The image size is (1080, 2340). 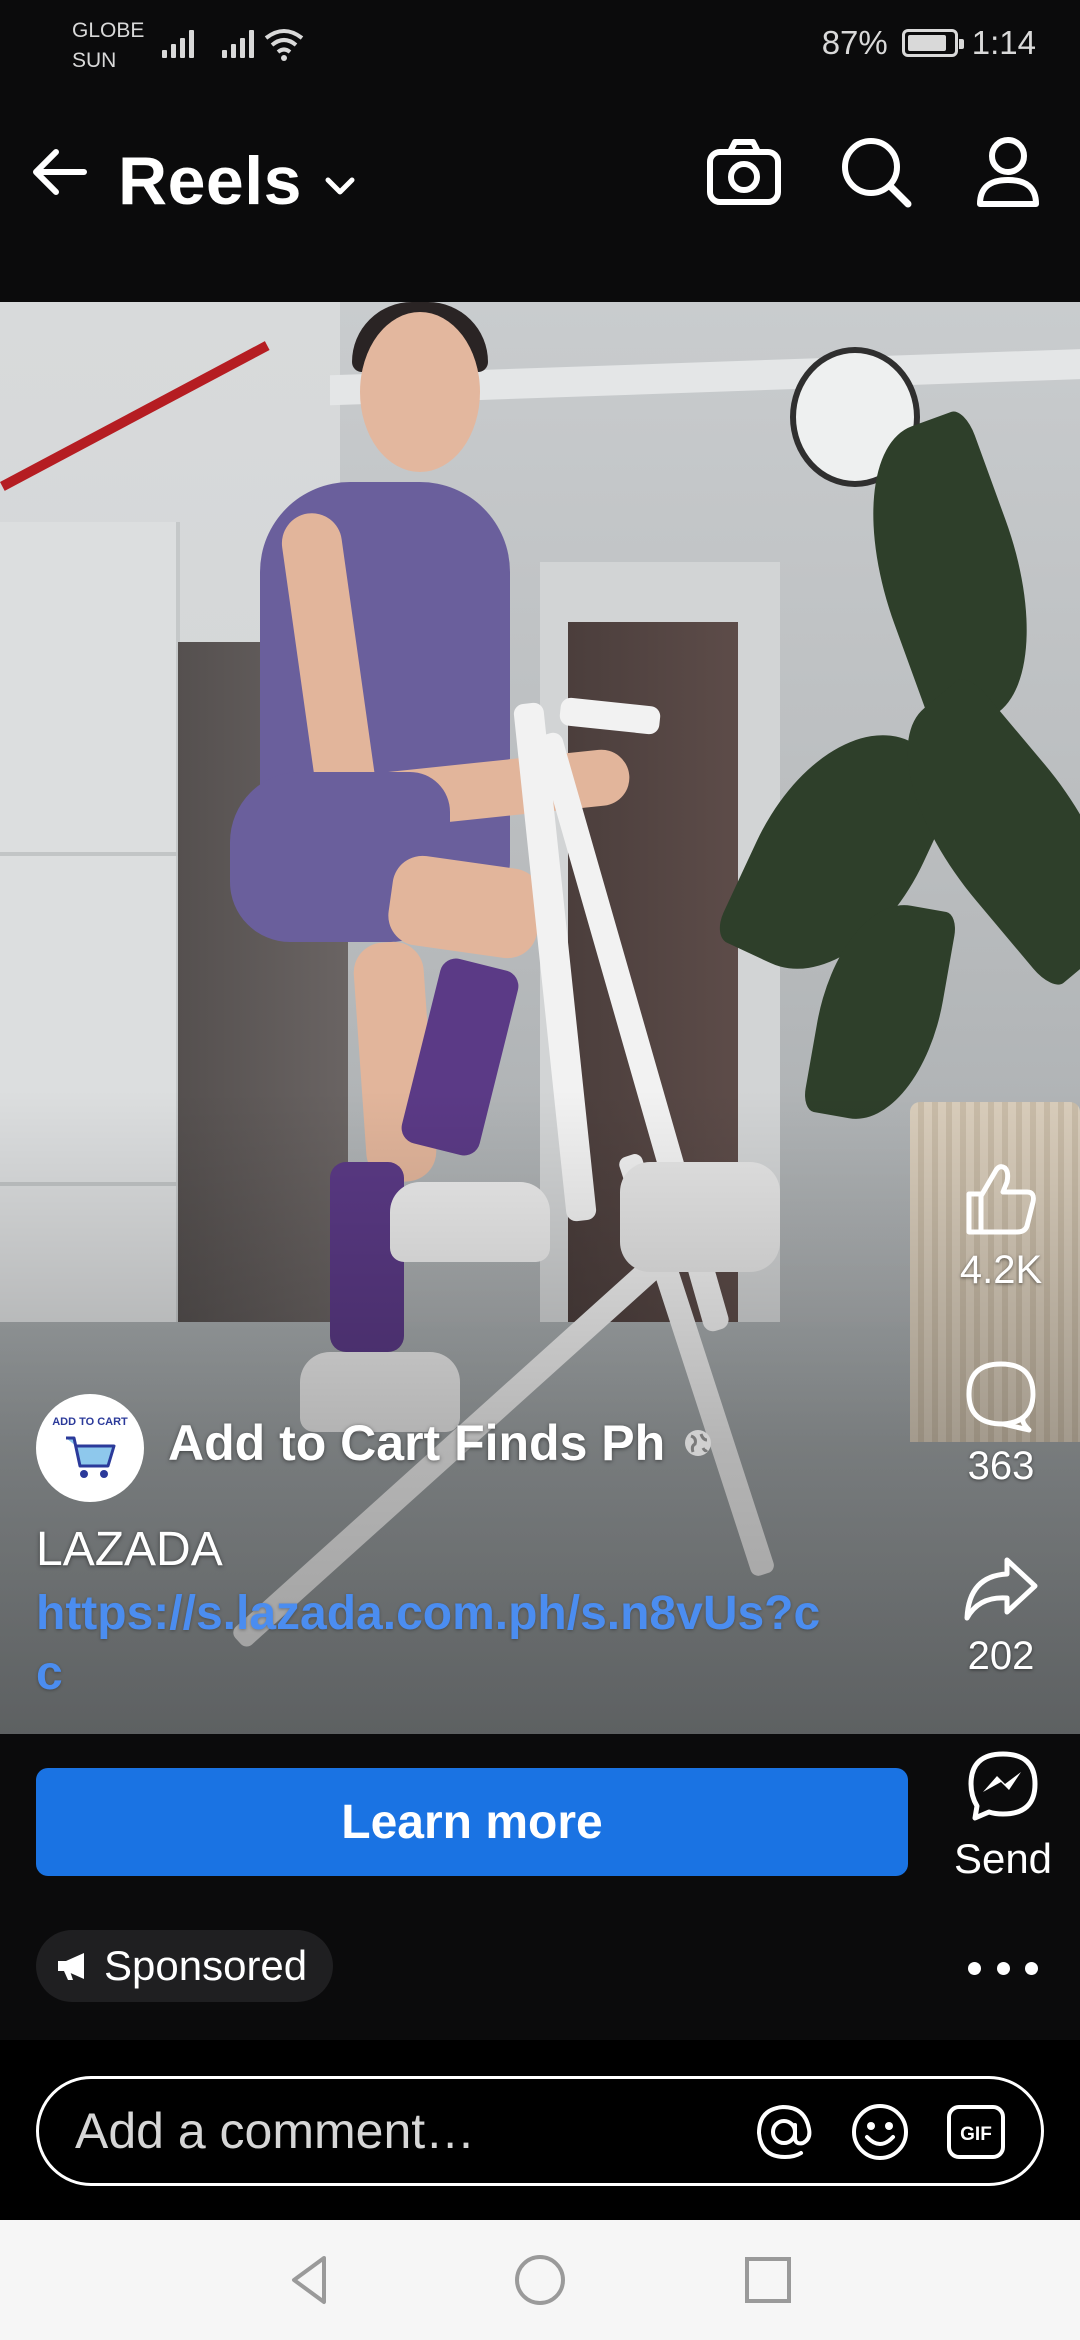 What do you see at coordinates (71, 1966) in the screenshot?
I see `megaphone-icon` at bounding box center [71, 1966].